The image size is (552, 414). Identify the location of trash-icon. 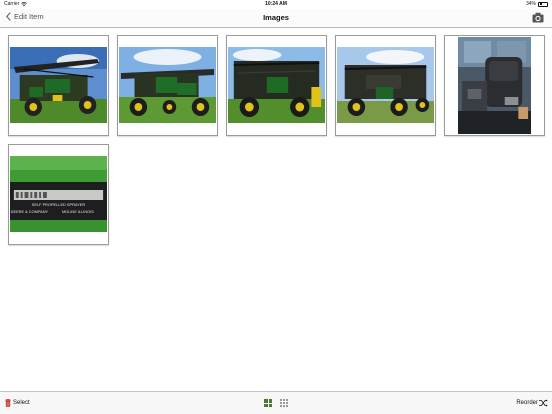
(8, 403).